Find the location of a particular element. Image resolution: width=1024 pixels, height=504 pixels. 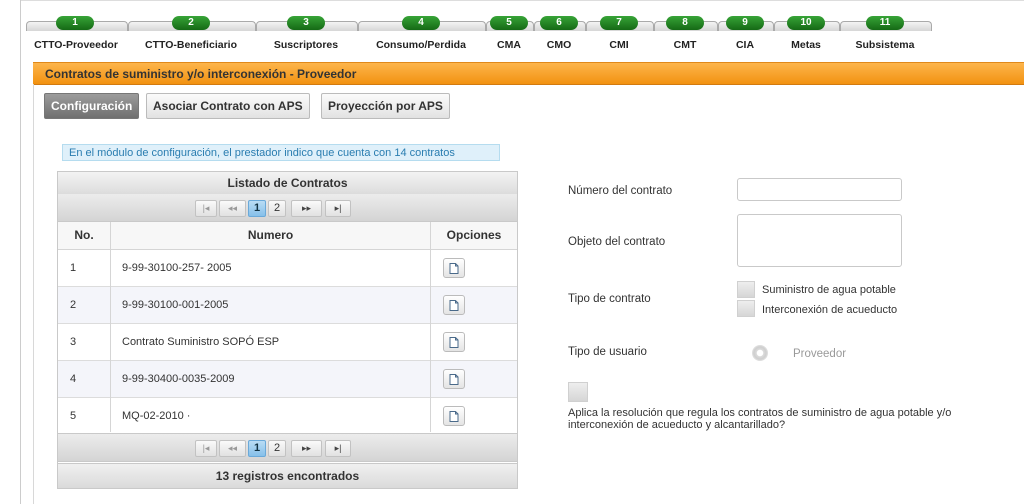

tab-configuracion: Configuración is located at coordinates (92, 106).